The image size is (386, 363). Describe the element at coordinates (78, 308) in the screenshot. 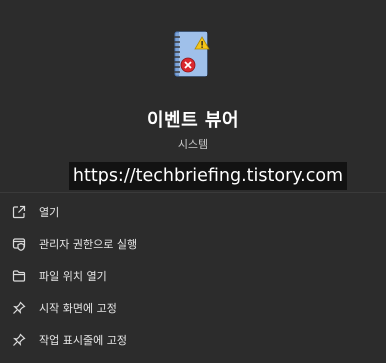

I see `menu-item-label: 시작 화면에 고정` at that location.